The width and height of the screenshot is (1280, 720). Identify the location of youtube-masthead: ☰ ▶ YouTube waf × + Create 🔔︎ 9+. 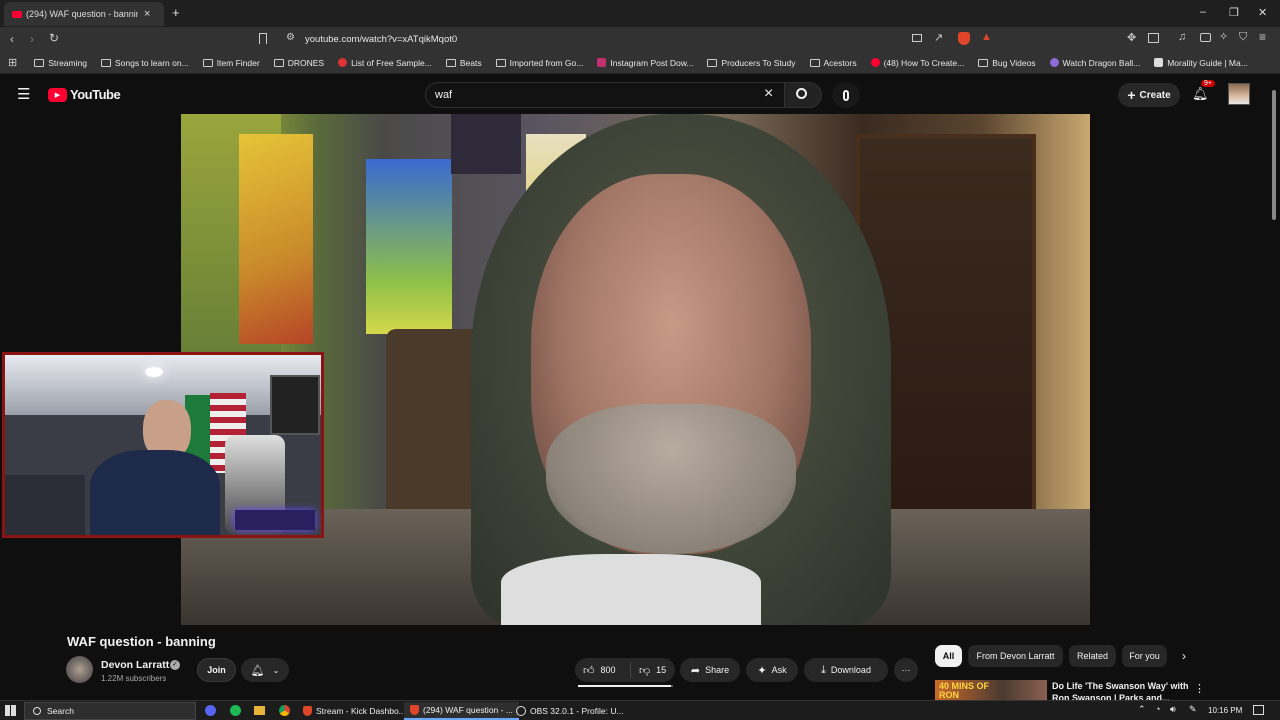
(640, 95).